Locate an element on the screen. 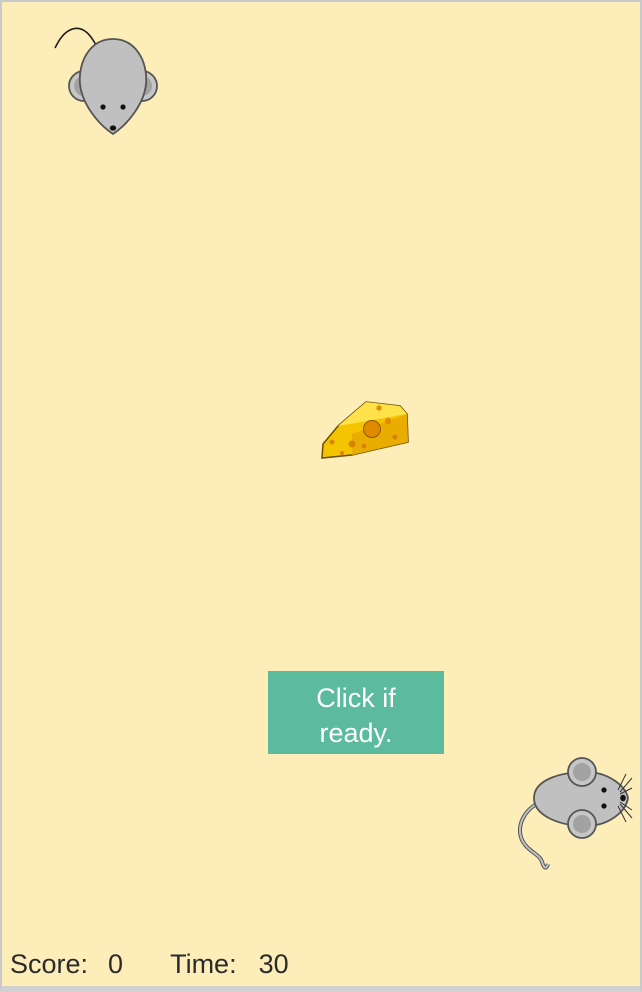  start-button: Click if ready. is located at coordinates (356, 712).